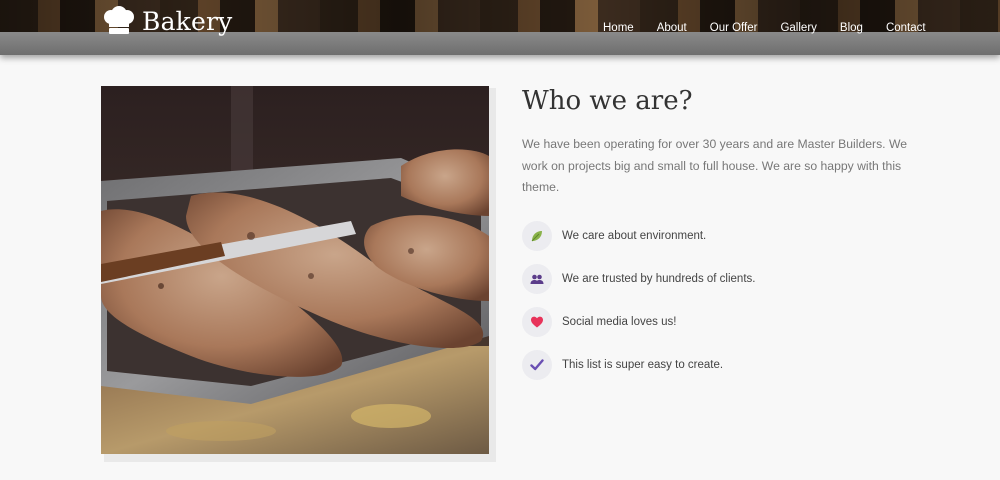 The height and width of the screenshot is (480, 1000). Describe the element at coordinates (659, 279) in the screenshot. I see `feature-text: We are trusted by hundreds of clients.` at that location.